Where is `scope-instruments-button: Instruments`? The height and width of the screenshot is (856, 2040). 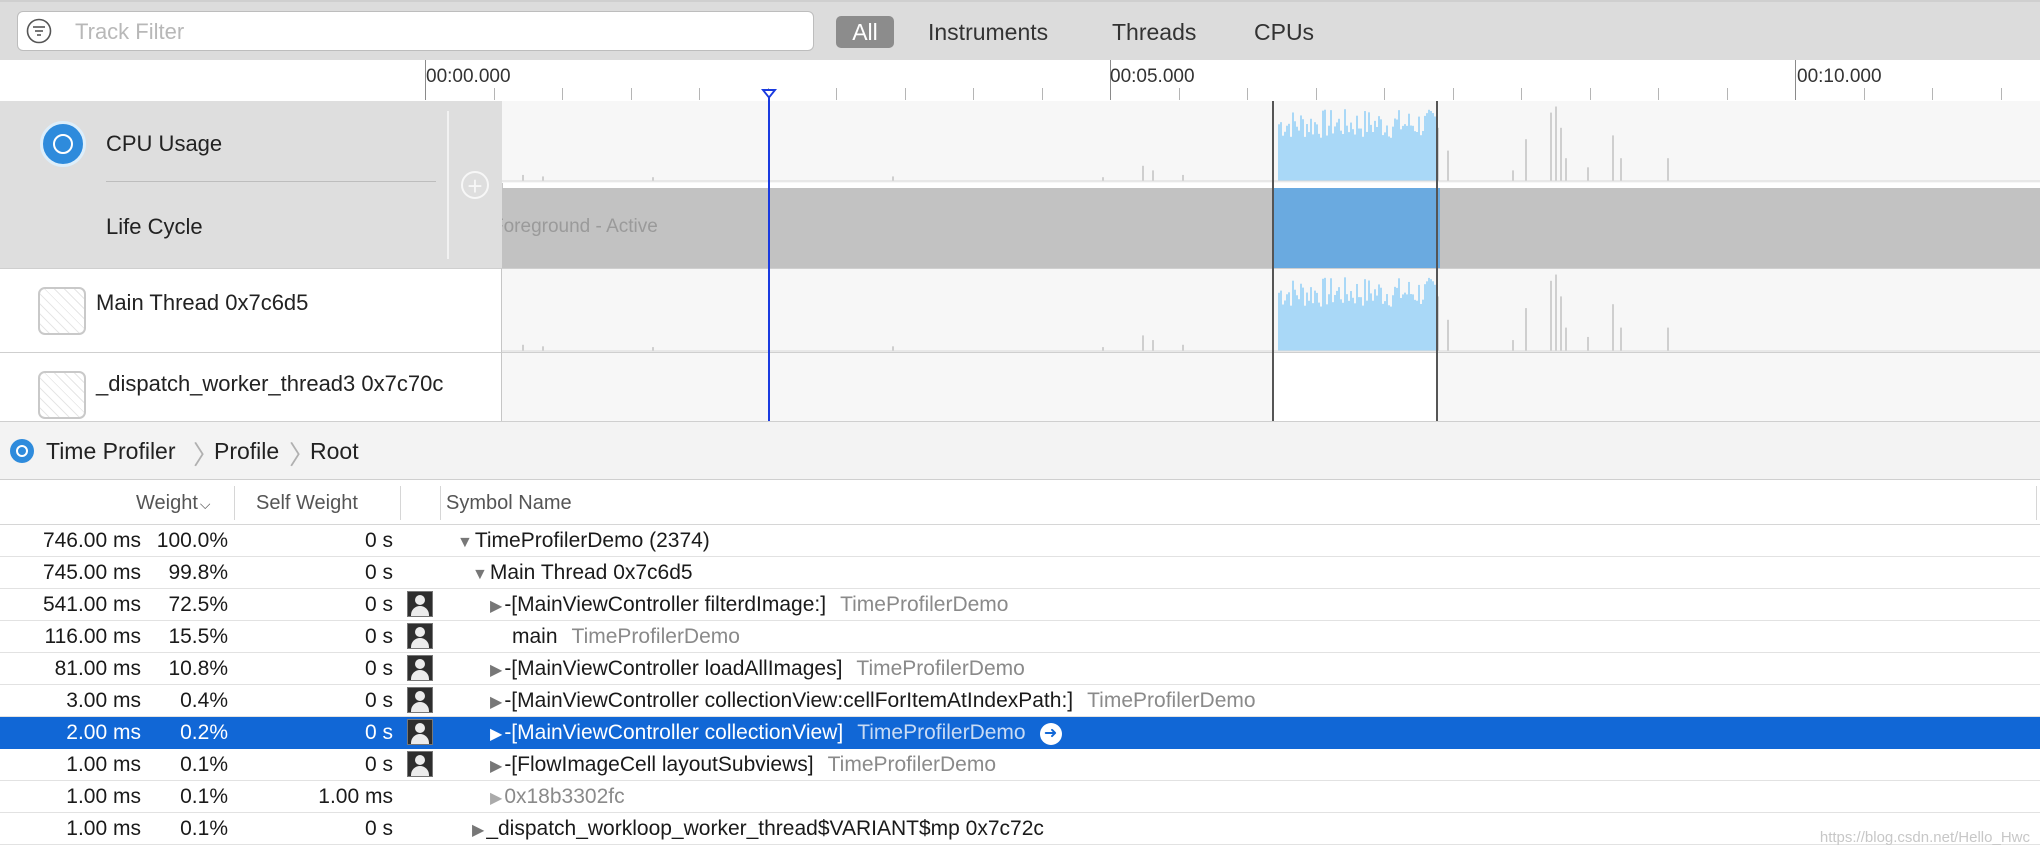
scope-instruments-button: Instruments is located at coordinates (988, 32).